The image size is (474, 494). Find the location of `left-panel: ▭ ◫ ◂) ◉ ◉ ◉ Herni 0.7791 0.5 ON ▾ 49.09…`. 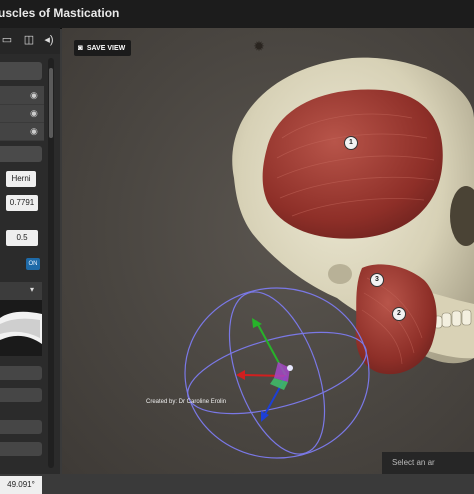

left-panel: ▭ ◫ ◂) ◉ ◉ ◉ Herni 0.7791 0.5 ON ▾ 49.09… is located at coordinates (30, 261).